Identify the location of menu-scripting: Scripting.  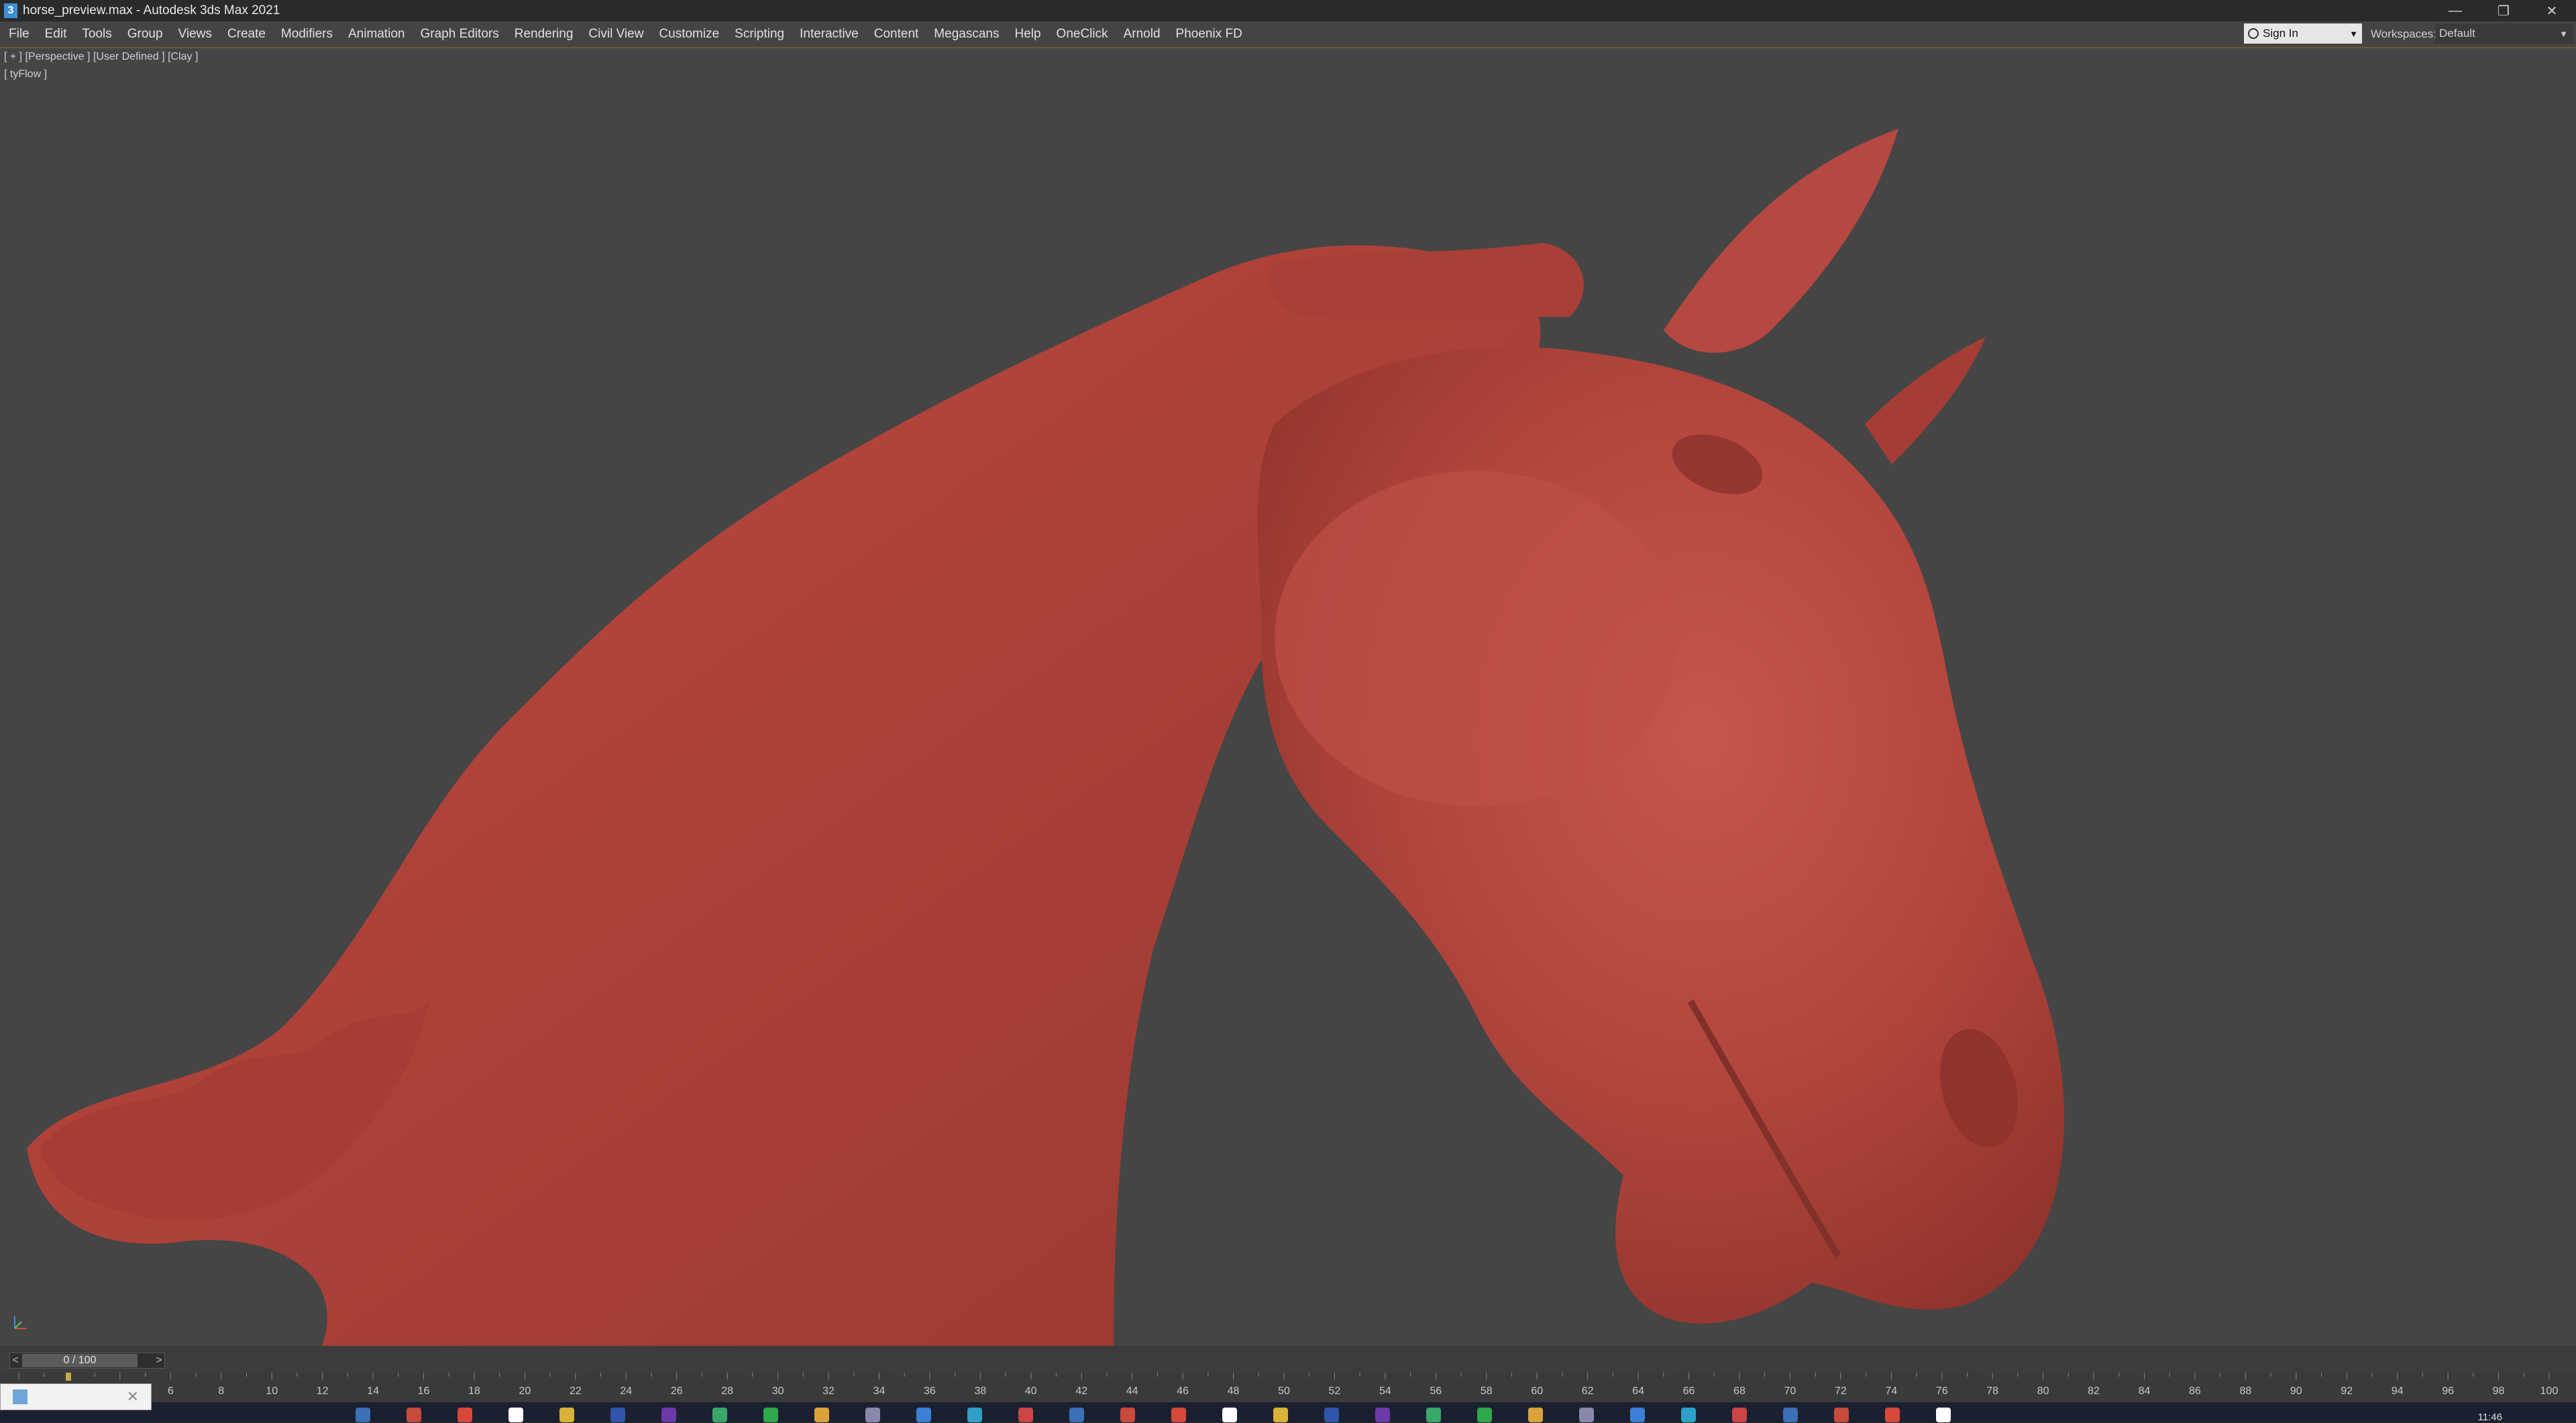
(758, 34).